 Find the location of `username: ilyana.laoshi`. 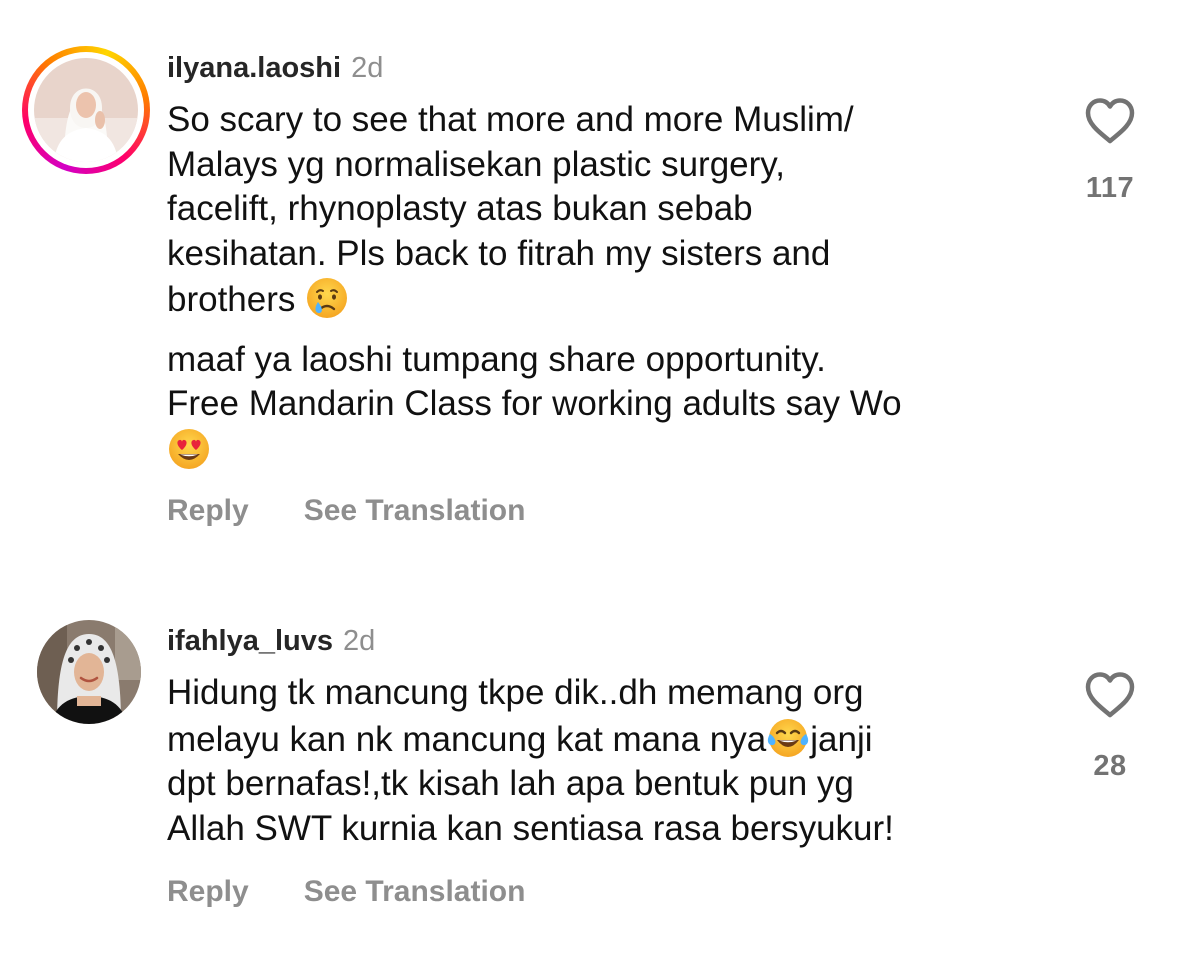

username: ilyana.laoshi is located at coordinates (254, 68).